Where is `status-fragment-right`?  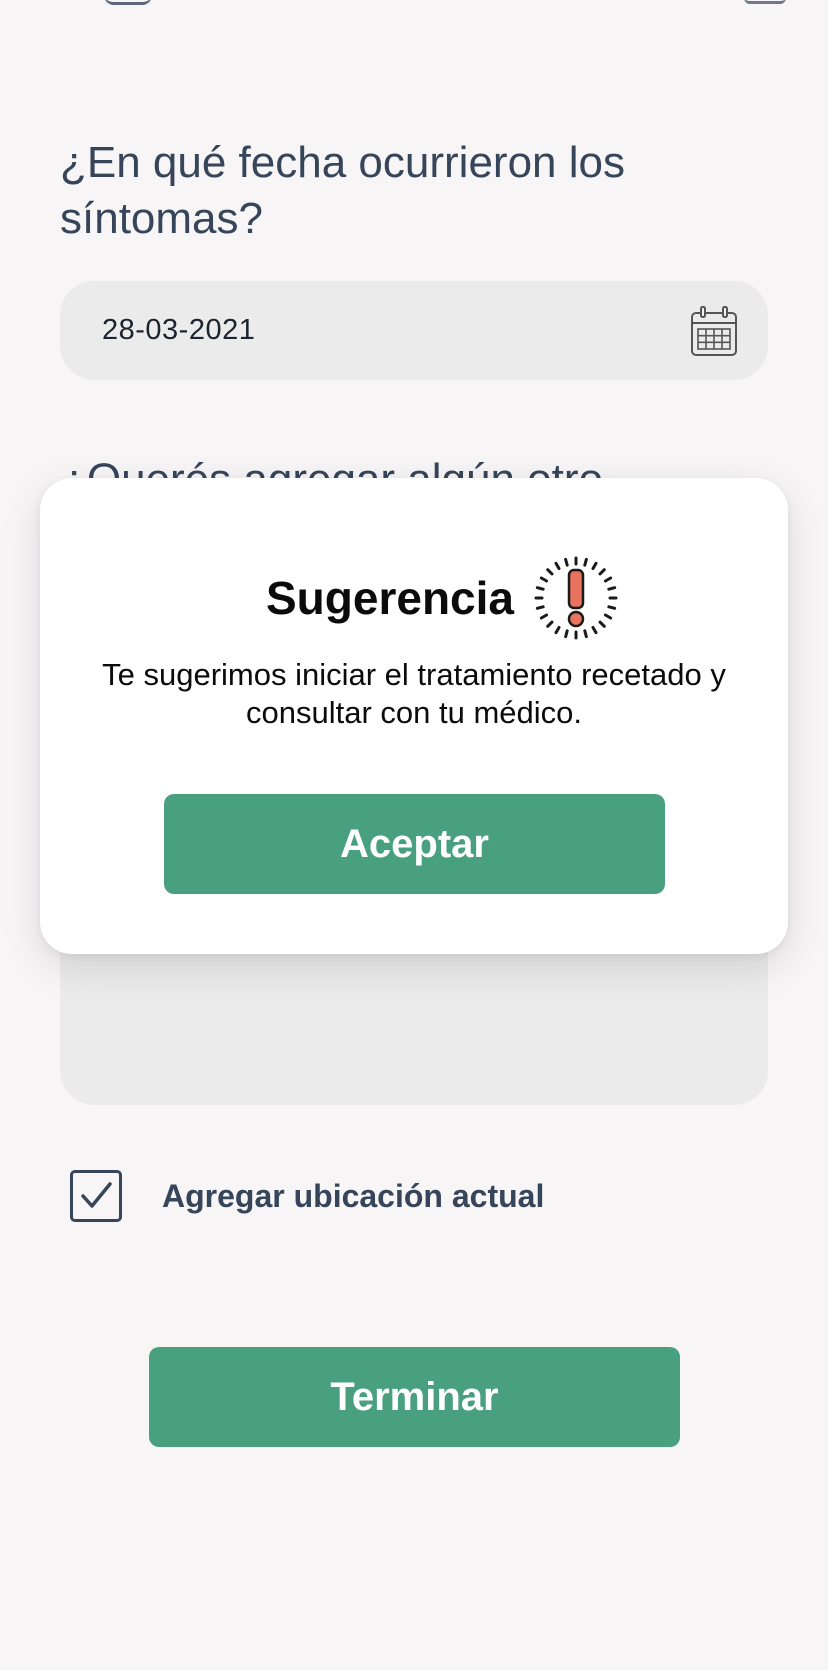
status-fragment-right is located at coordinates (765, 2).